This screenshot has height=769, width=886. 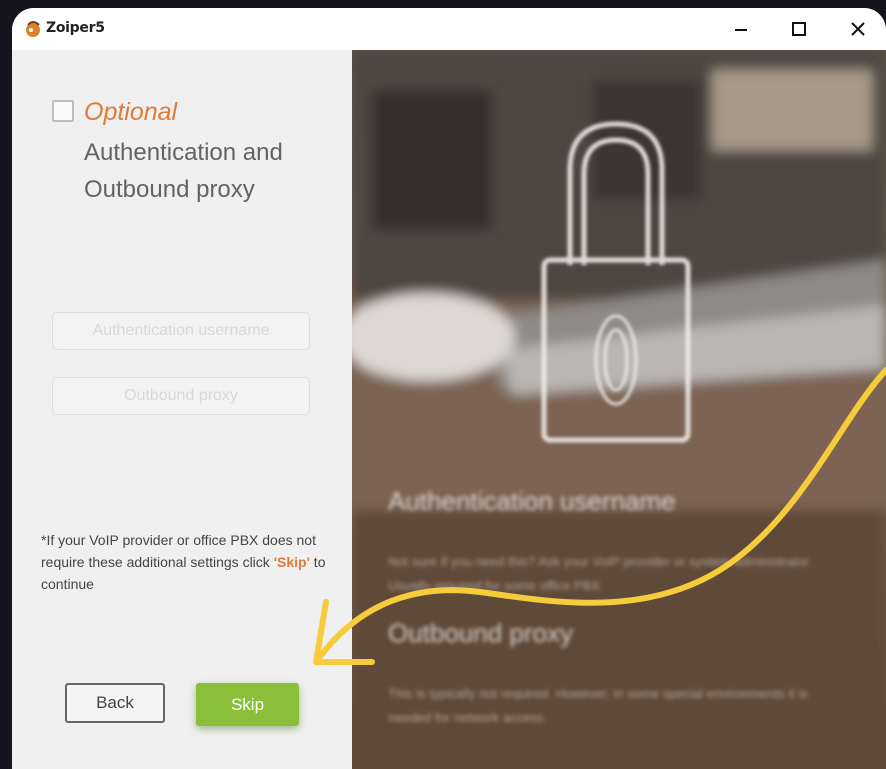 I want to click on outbound-proxy-input, so click(x=181, y=396).